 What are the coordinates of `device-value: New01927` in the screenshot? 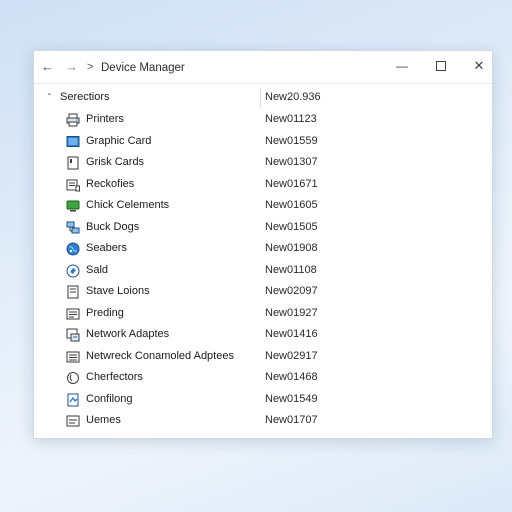 It's located at (291, 312).